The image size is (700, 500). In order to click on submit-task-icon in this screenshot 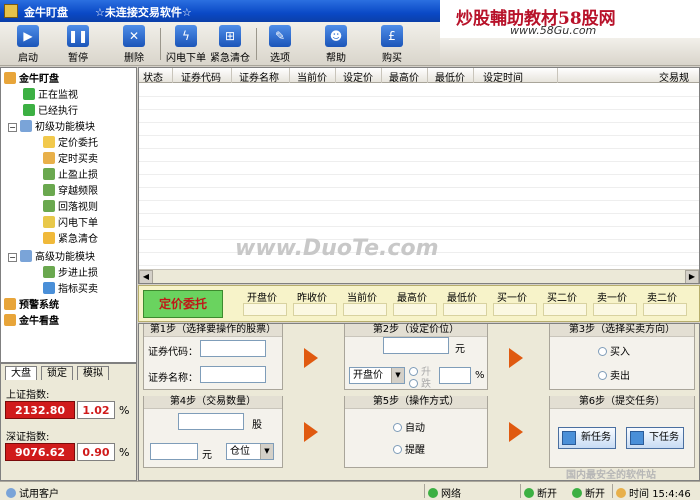, I will do `click(637, 438)`.